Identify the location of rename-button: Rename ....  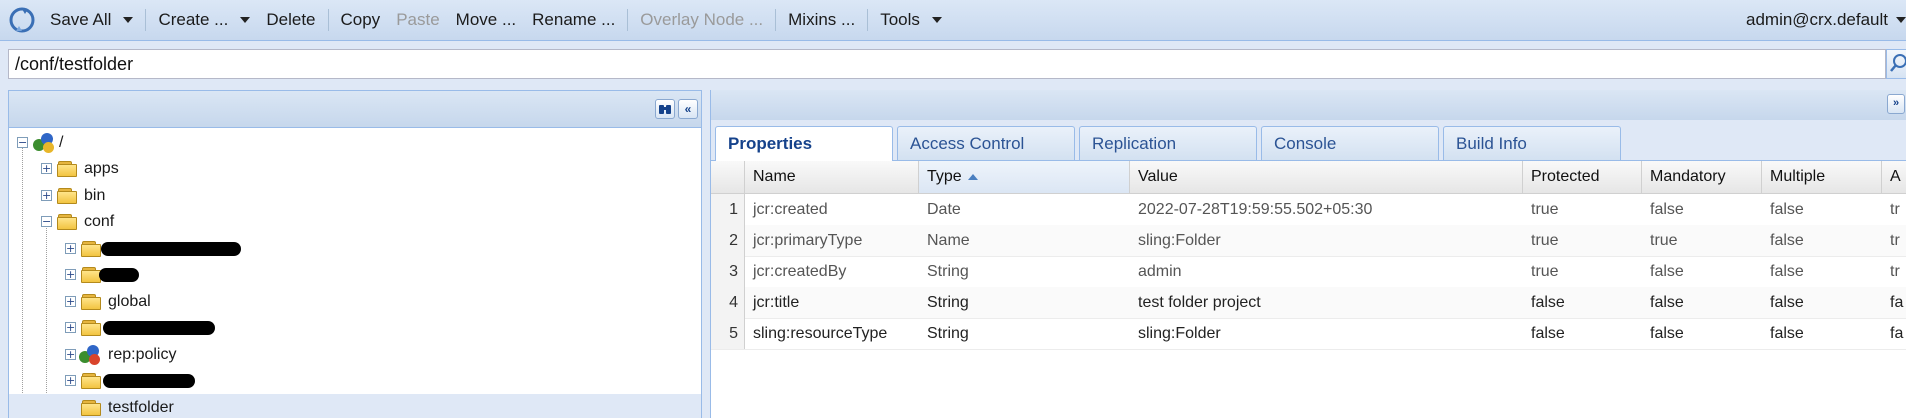
(573, 20).